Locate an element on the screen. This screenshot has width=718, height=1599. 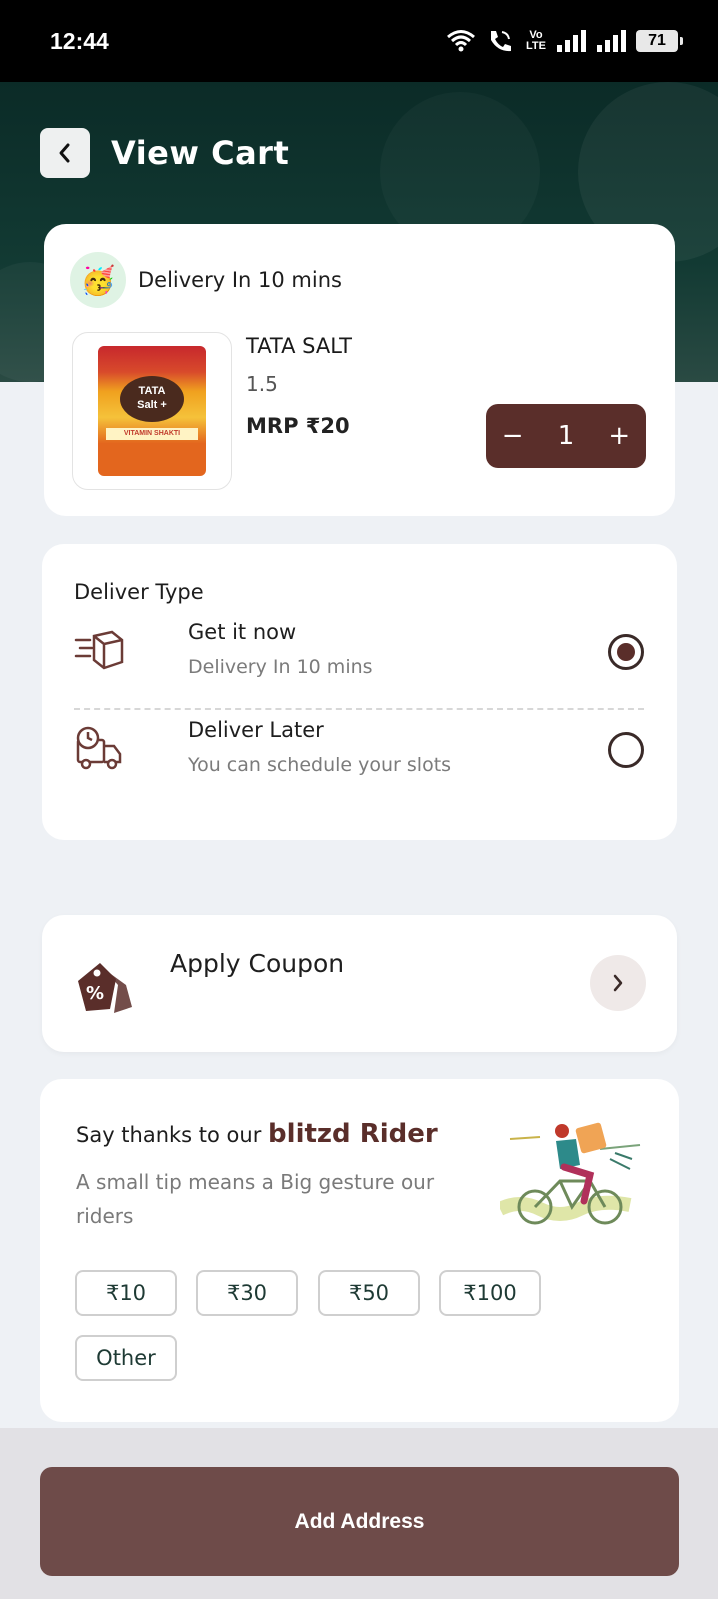
chevron-left-icon is located at coordinates (64, 153).